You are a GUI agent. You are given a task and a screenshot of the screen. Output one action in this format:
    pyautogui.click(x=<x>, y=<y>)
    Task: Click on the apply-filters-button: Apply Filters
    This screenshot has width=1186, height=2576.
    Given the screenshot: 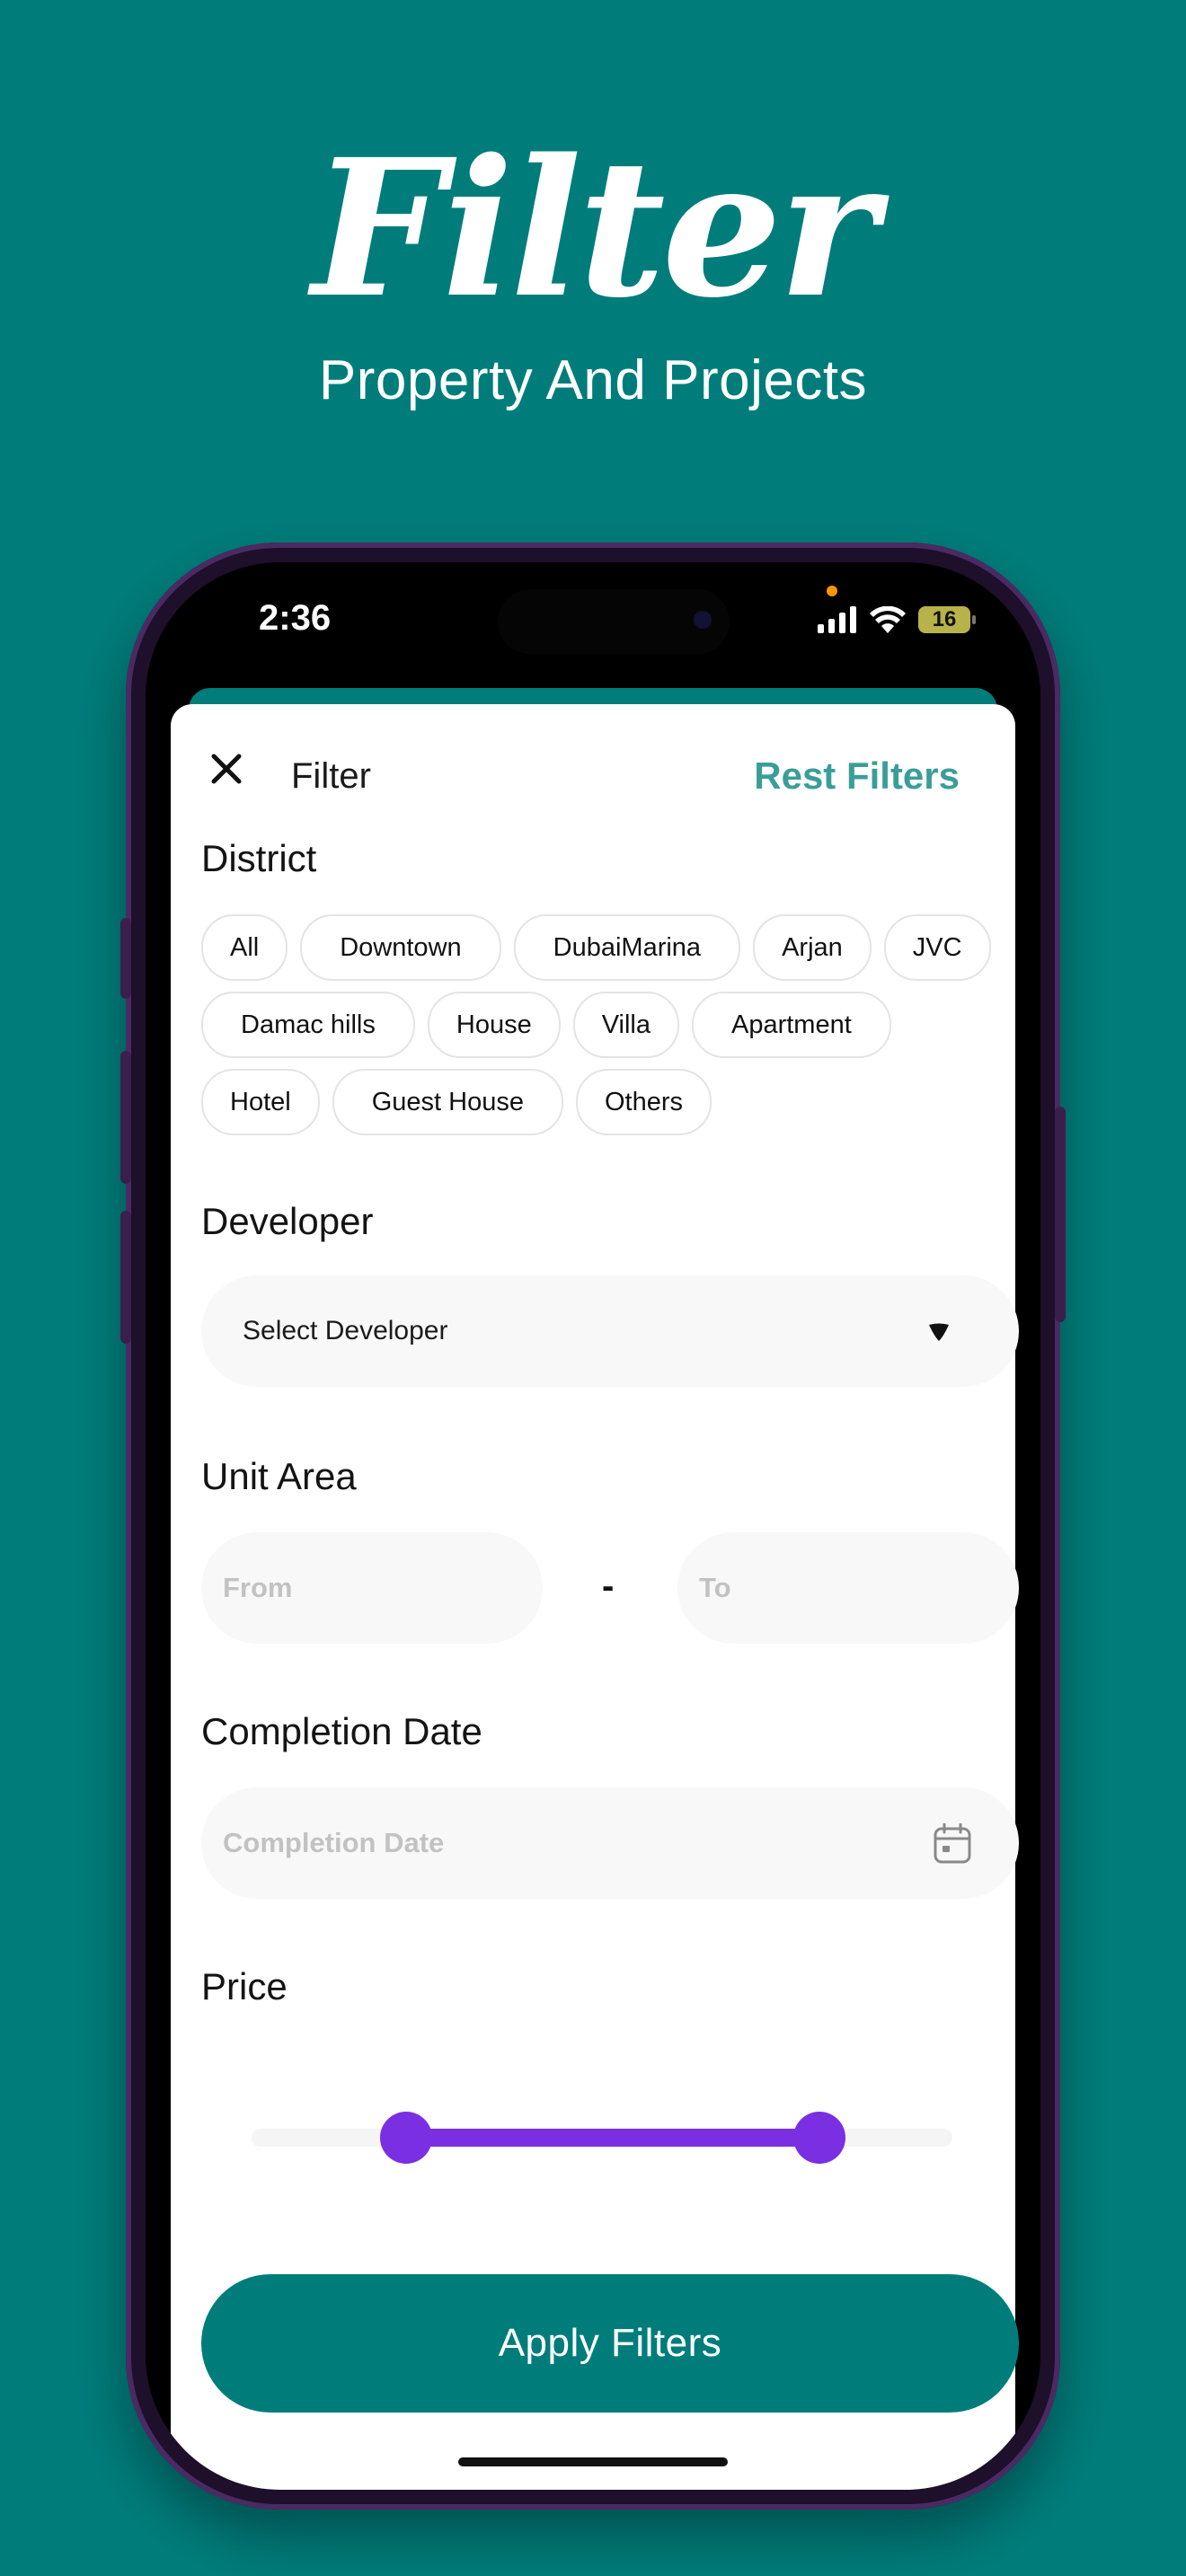 What is the action you would take?
    pyautogui.click(x=610, y=2343)
    